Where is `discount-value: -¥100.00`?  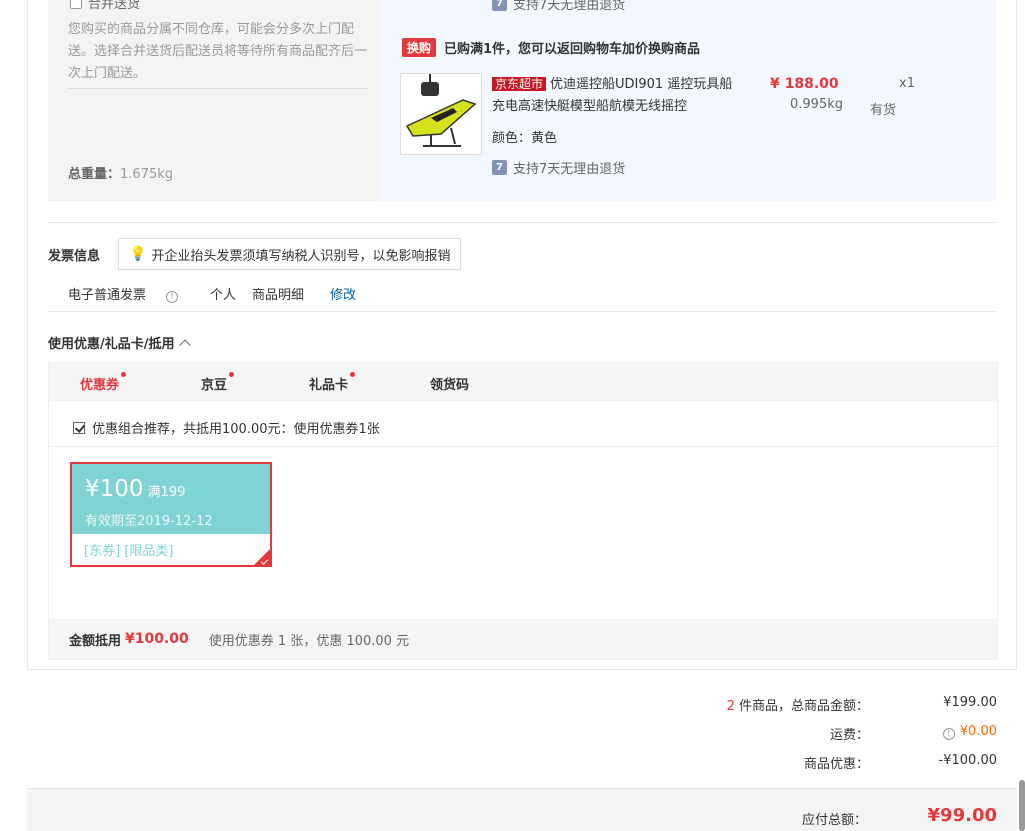 discount-value: -¥100.00 is located at coordinates (967, 760).